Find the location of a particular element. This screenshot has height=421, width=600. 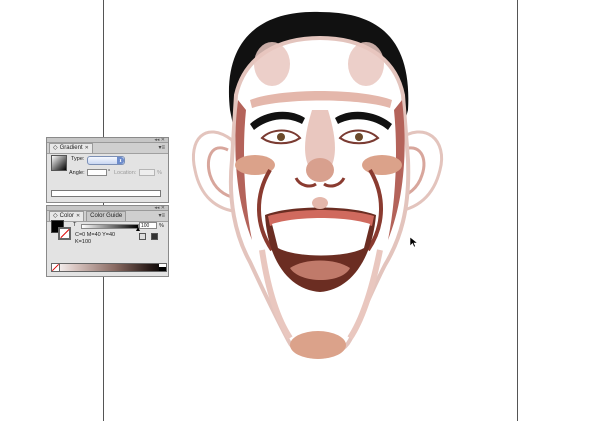

nose-tip is located at coordinates (320, 170).